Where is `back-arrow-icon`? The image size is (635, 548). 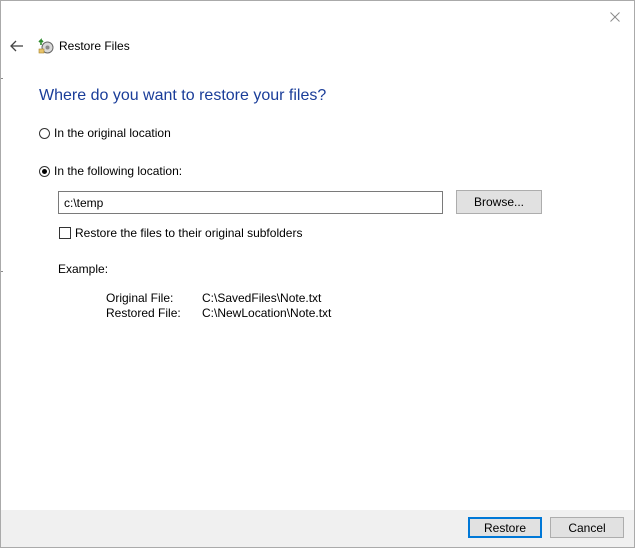
back-arrow-icon is located at coordinates (17, 46).